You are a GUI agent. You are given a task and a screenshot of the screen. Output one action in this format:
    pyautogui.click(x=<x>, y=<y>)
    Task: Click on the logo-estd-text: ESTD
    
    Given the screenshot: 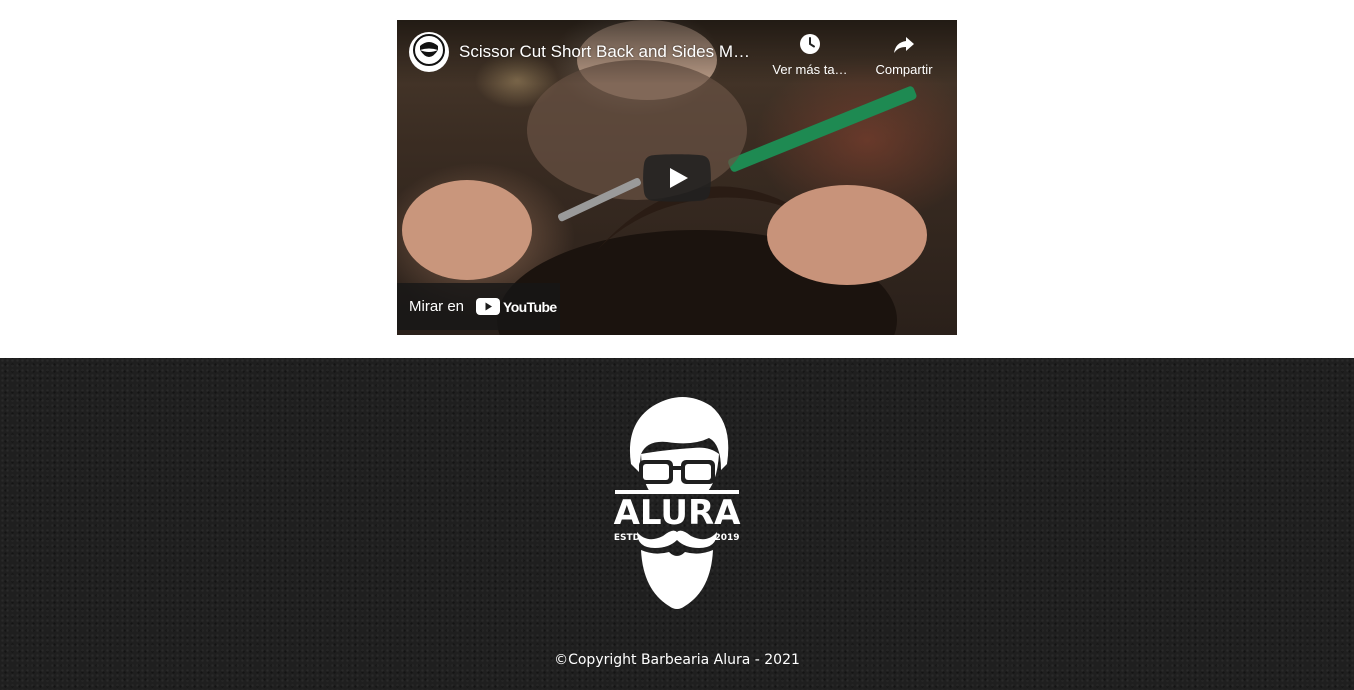 What is the action you would take?
    pyautogui.click(x=627, y=538)
    